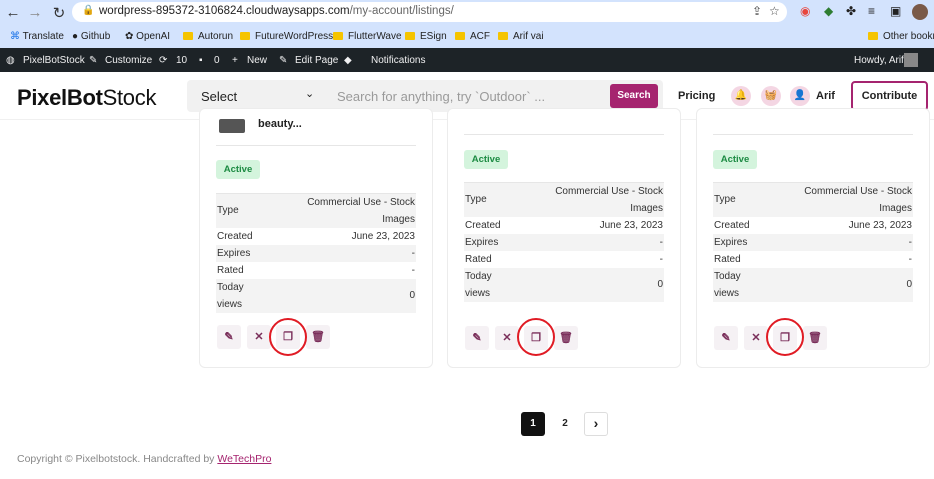  Describe the element at coordinates (805, 11) in the screenshot. I see `extension-icon: ◉` at that location.